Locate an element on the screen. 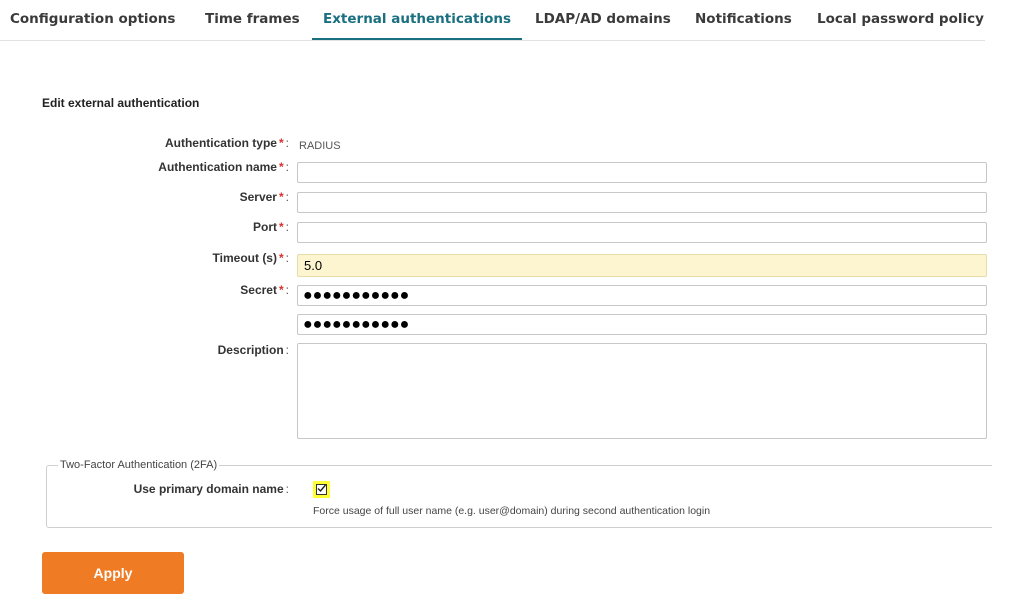 The width and height of the screenshot is (1011, 616). twofa-legend: Two-Factor Authentication (2FA) is located at coordinates (139, 465).